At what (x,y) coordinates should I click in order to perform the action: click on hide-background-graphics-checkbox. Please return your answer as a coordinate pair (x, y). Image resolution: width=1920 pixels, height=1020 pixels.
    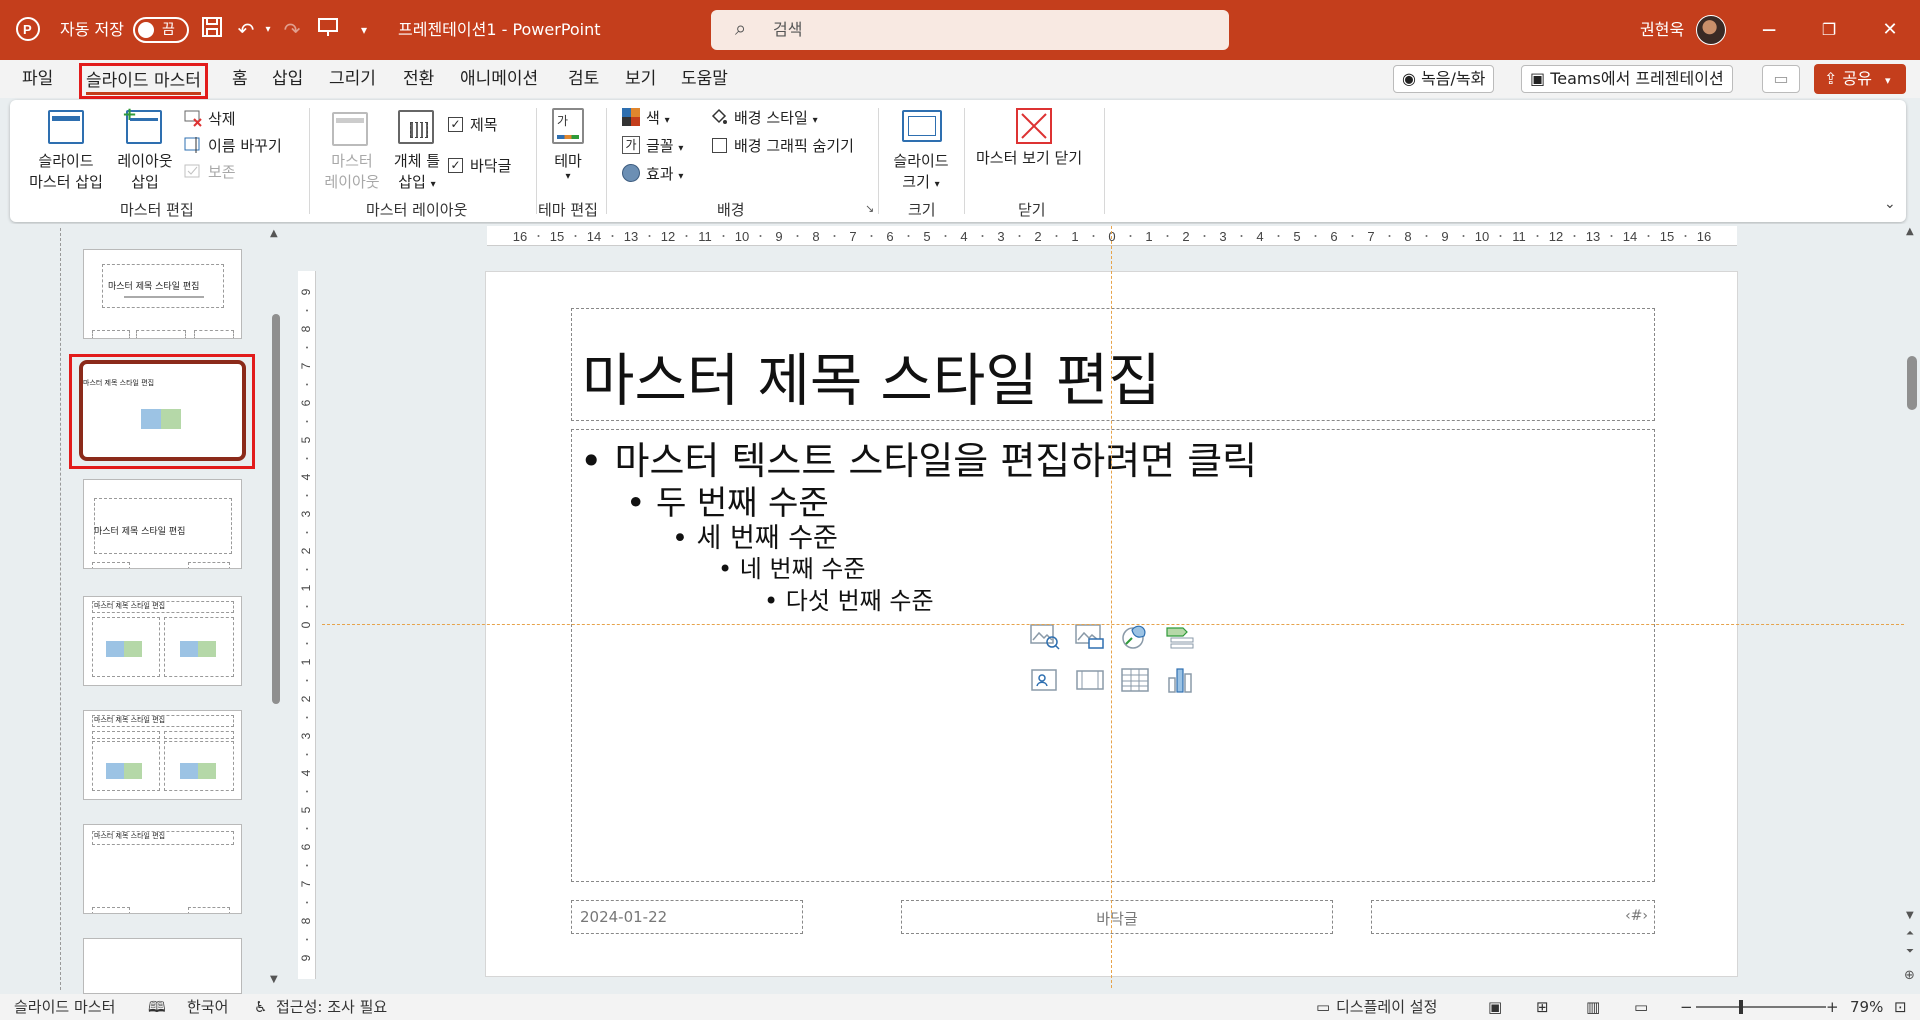
    Looking at the image, I should click on (719, 145).